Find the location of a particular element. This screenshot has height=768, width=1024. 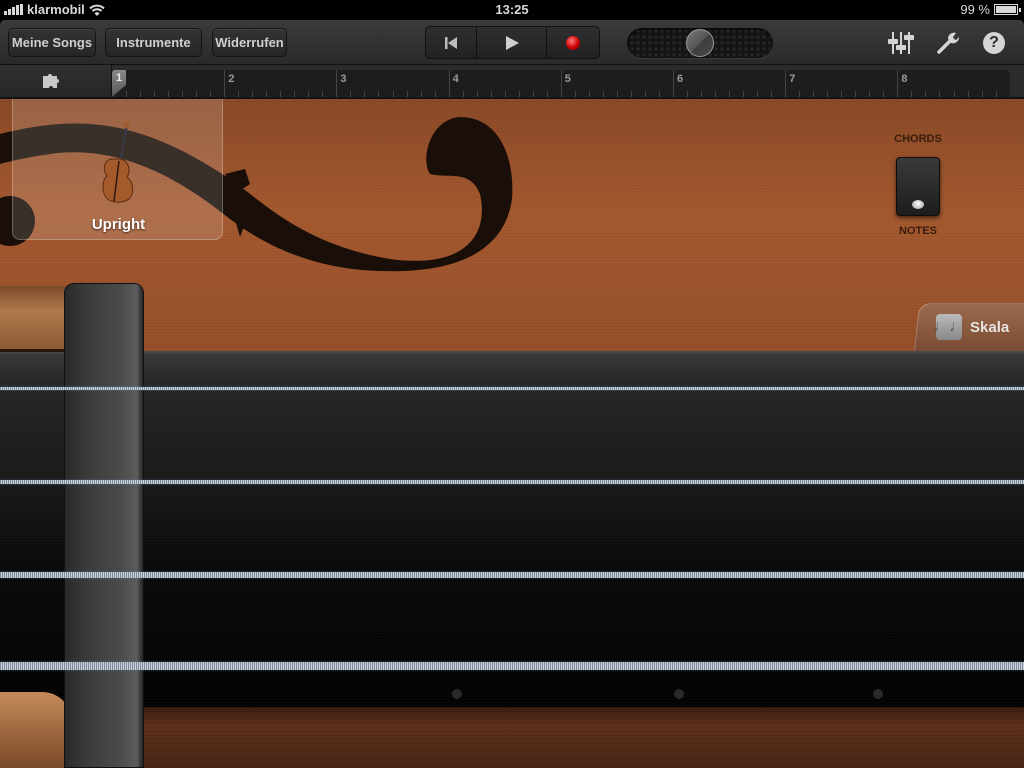

battery-percent: 99 % is located at coordinates (975, 9).